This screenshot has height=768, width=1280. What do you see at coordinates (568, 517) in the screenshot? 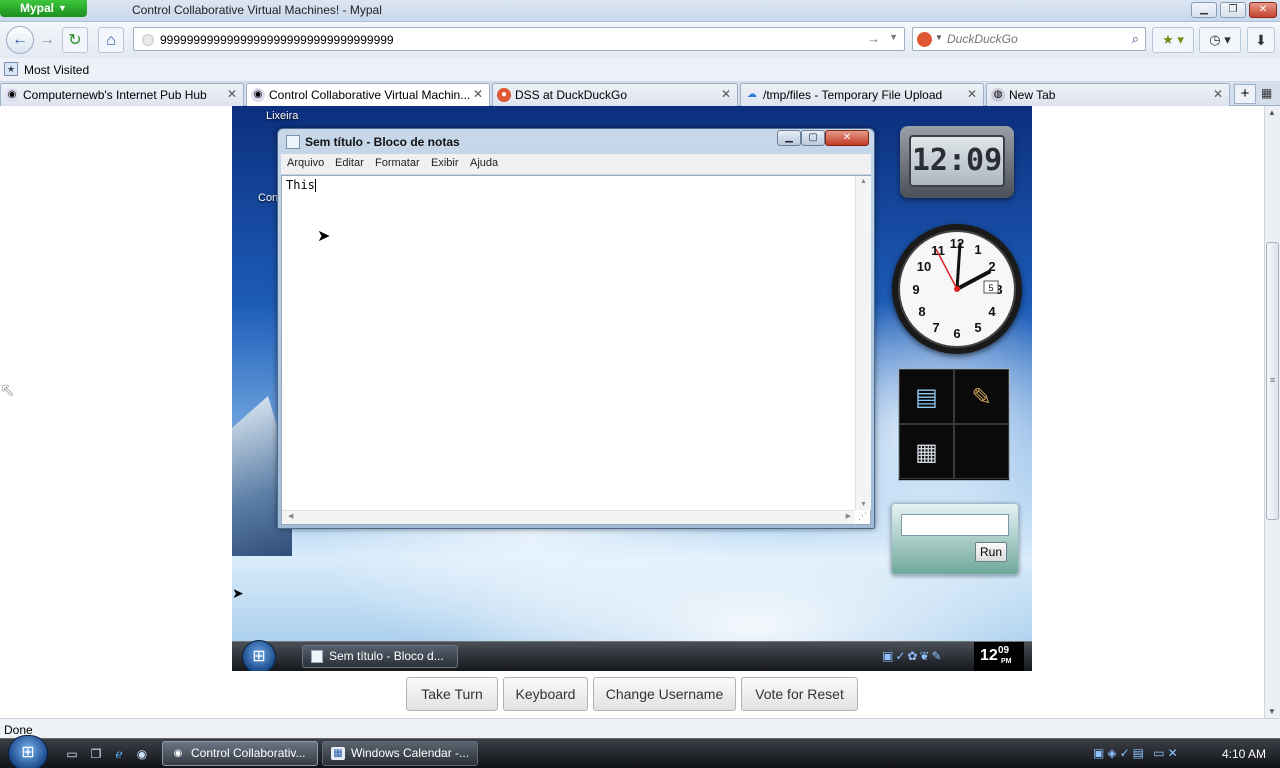
I see `notepad-horizontal-scrollbar: ◀ ▶` at bounding box center [568, 517].